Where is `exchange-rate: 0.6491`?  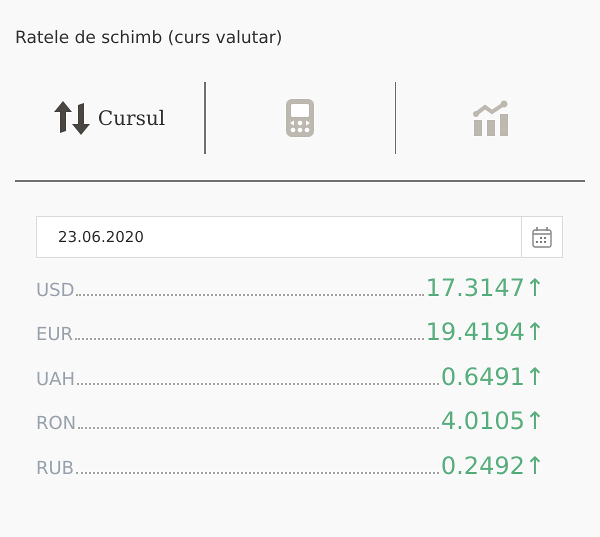 exchange-rate: 0.6491 is located at coordinates (482, 376).